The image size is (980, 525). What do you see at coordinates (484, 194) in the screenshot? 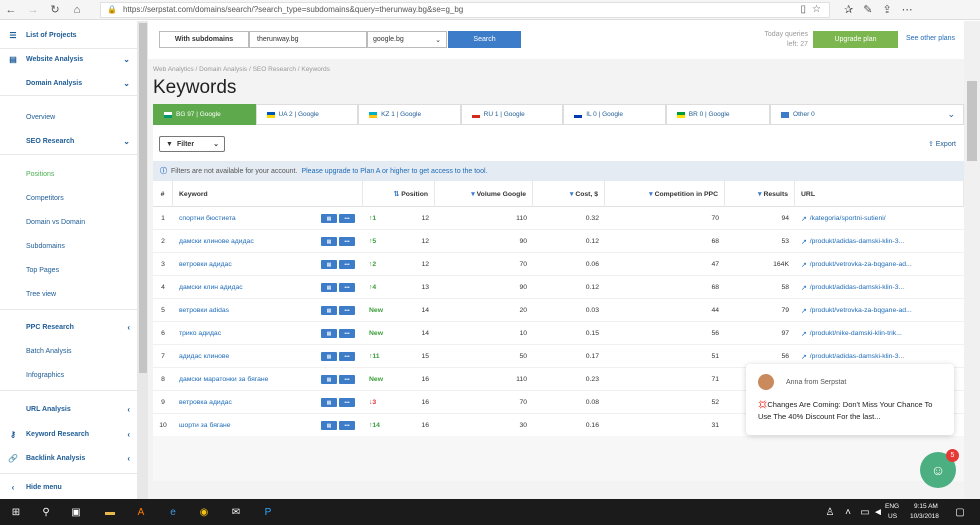
I see `column-header: ▾ Volume Google` at bounding box center [484, 194].